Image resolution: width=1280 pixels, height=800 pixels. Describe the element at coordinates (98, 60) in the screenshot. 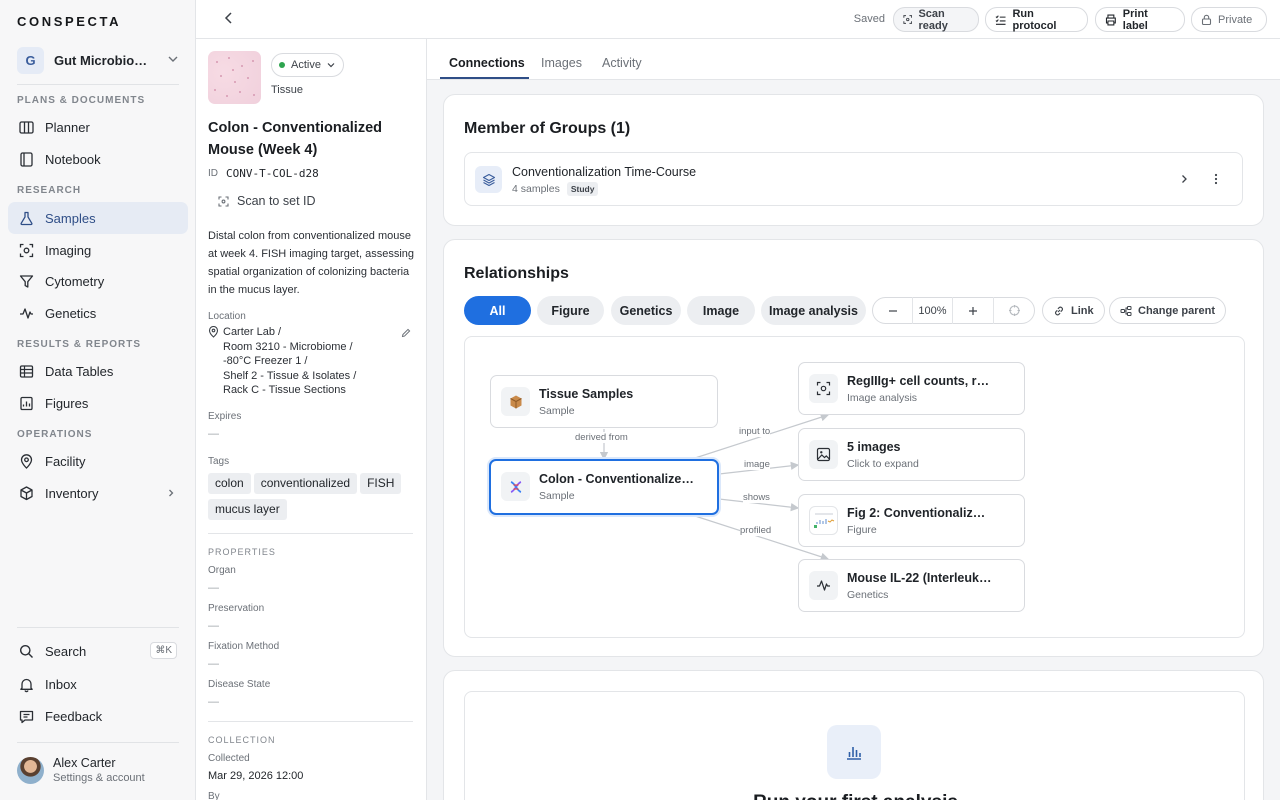

I see `workspace-switcher: G Gut Microbiome Study` at that location.